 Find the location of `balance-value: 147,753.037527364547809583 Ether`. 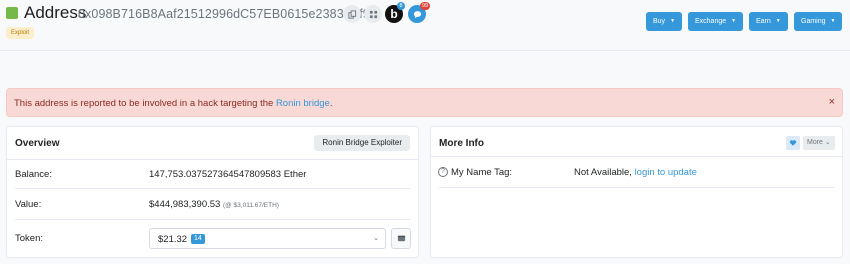

balance-value: 147,753.037527364547809583 Ether is located at coordinates (228, 174).